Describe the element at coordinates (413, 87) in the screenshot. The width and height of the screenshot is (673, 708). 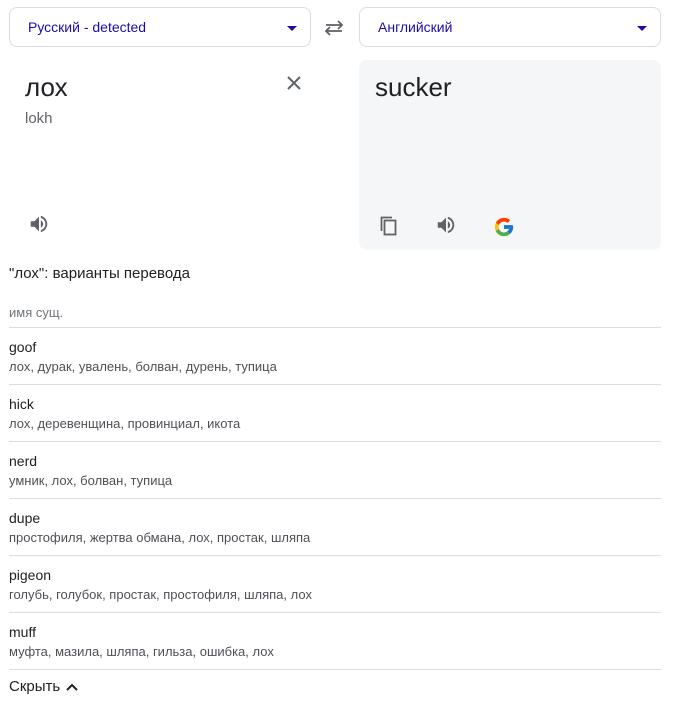
I see `translation-text: sucker` at that location.